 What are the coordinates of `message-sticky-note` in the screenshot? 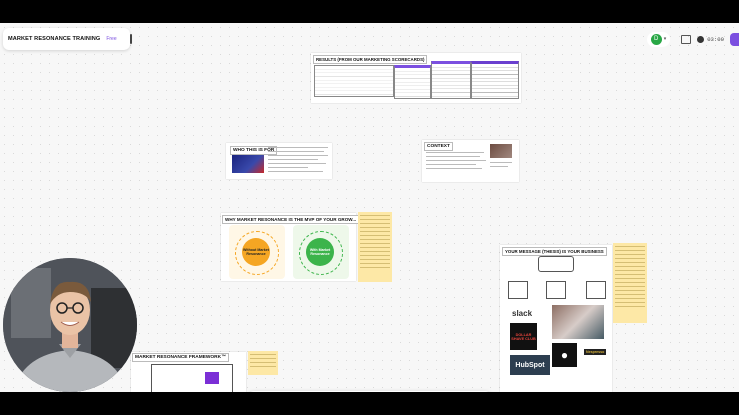 It's located at (630, 283).